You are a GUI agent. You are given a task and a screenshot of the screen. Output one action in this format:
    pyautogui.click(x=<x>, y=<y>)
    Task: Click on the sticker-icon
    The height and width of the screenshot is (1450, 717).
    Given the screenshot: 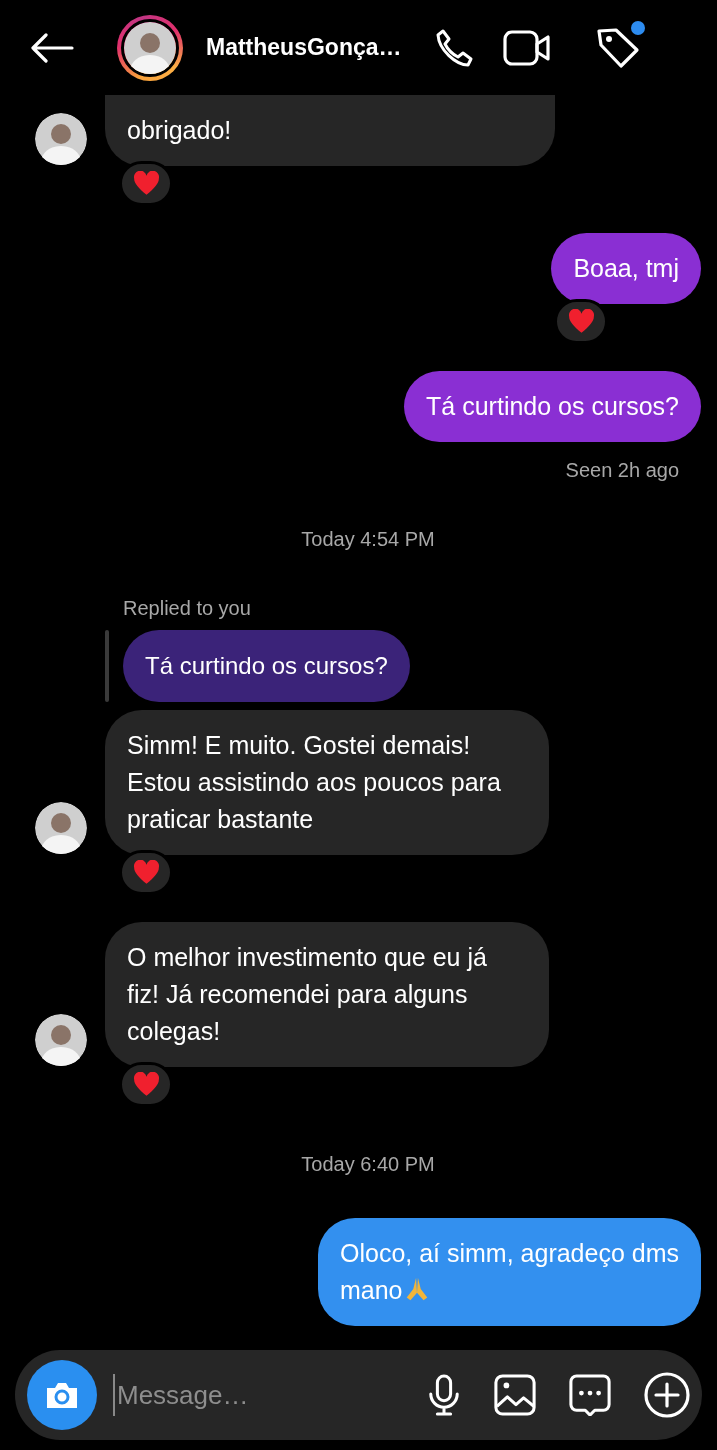 What is the action you would take?
    pyautogui.click(x=590, y=1395)
    